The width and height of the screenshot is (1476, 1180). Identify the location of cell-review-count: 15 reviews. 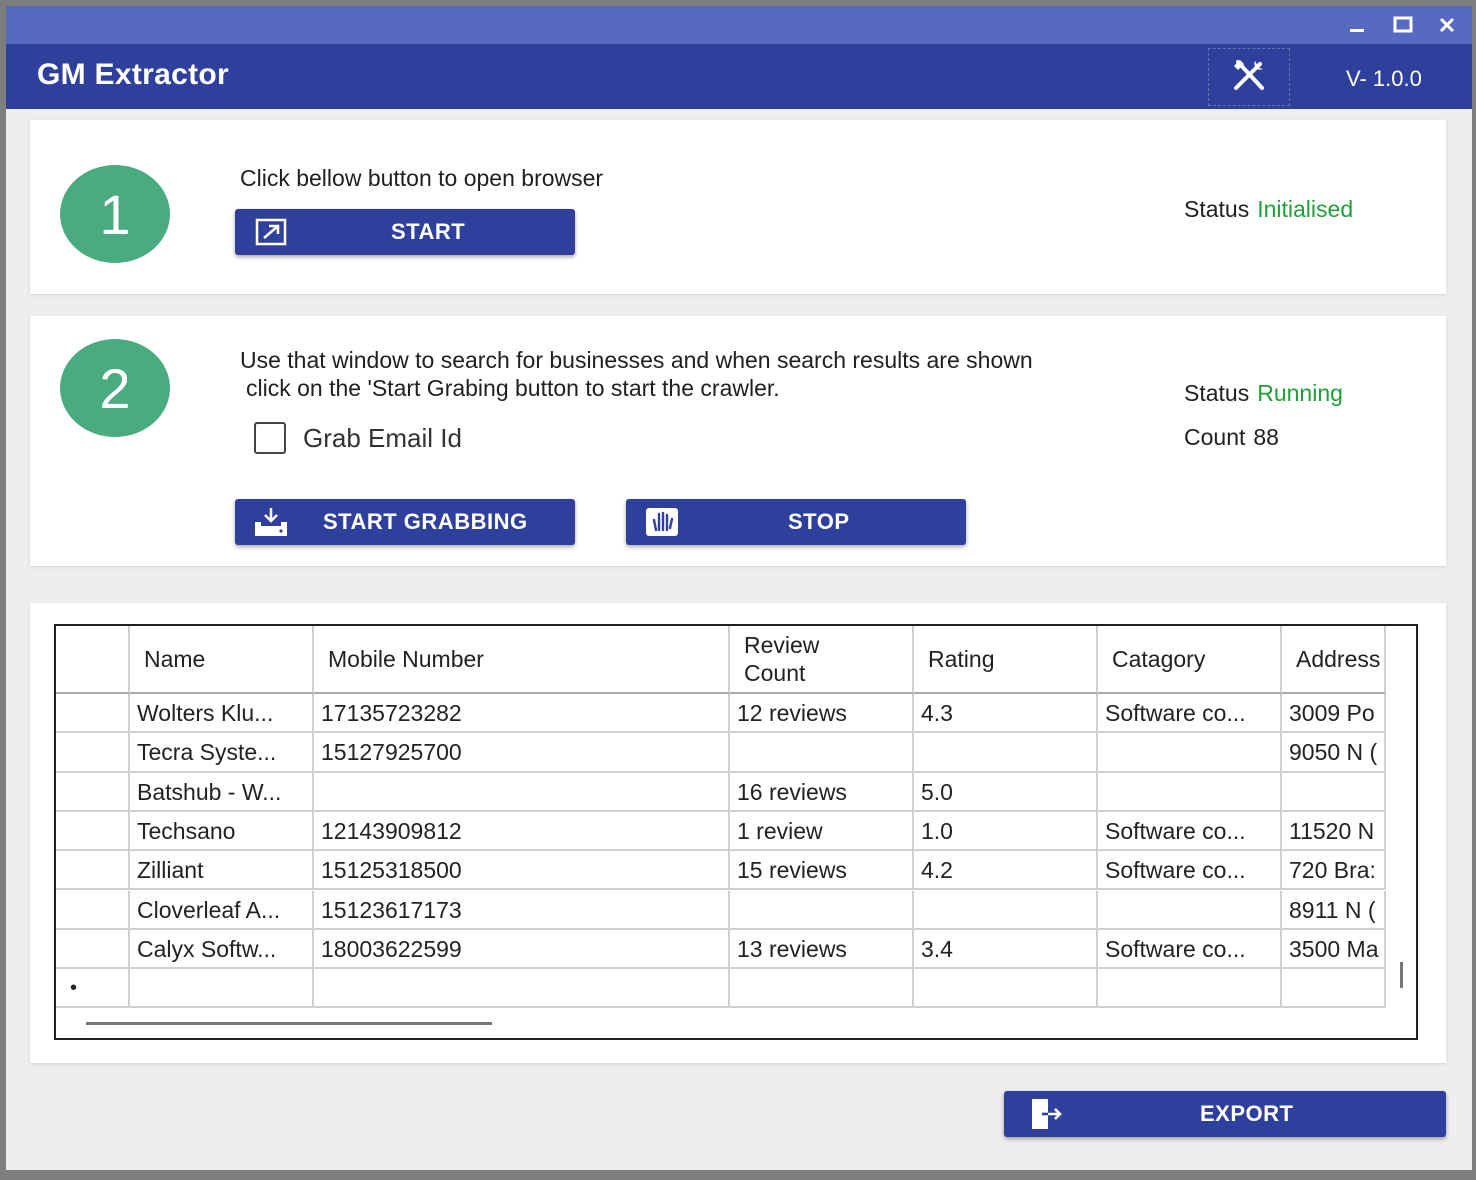
(822, 871).